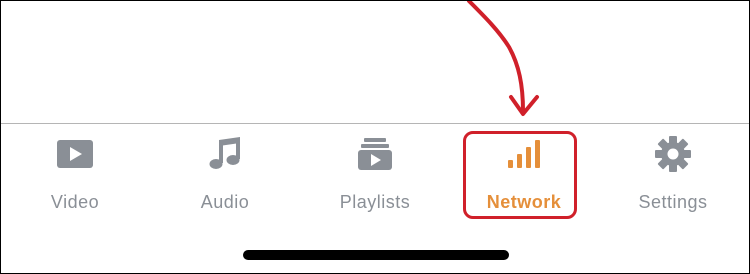 Image resolution: width=750 pixels, height=274 pixels. Describe the element at coordinates (376, 255) in the screenshot. I see `home-indicator` at that location.